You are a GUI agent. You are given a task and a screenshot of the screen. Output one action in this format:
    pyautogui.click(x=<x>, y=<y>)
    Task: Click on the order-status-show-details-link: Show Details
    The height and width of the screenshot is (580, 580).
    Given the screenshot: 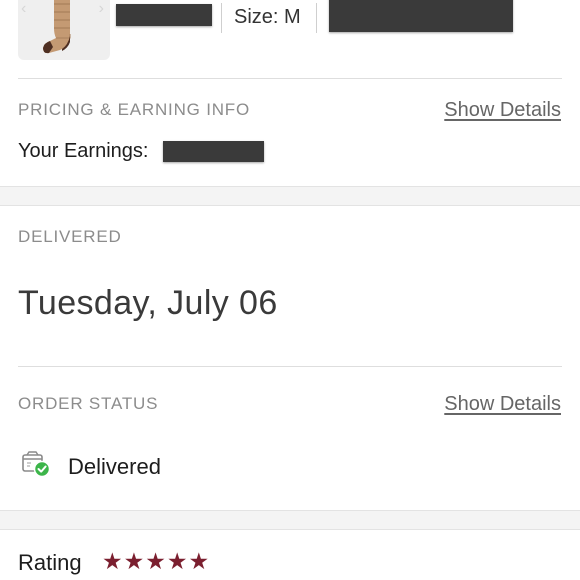 What is the action you would take?
    pyautogui.click(x=502, y=404)
    